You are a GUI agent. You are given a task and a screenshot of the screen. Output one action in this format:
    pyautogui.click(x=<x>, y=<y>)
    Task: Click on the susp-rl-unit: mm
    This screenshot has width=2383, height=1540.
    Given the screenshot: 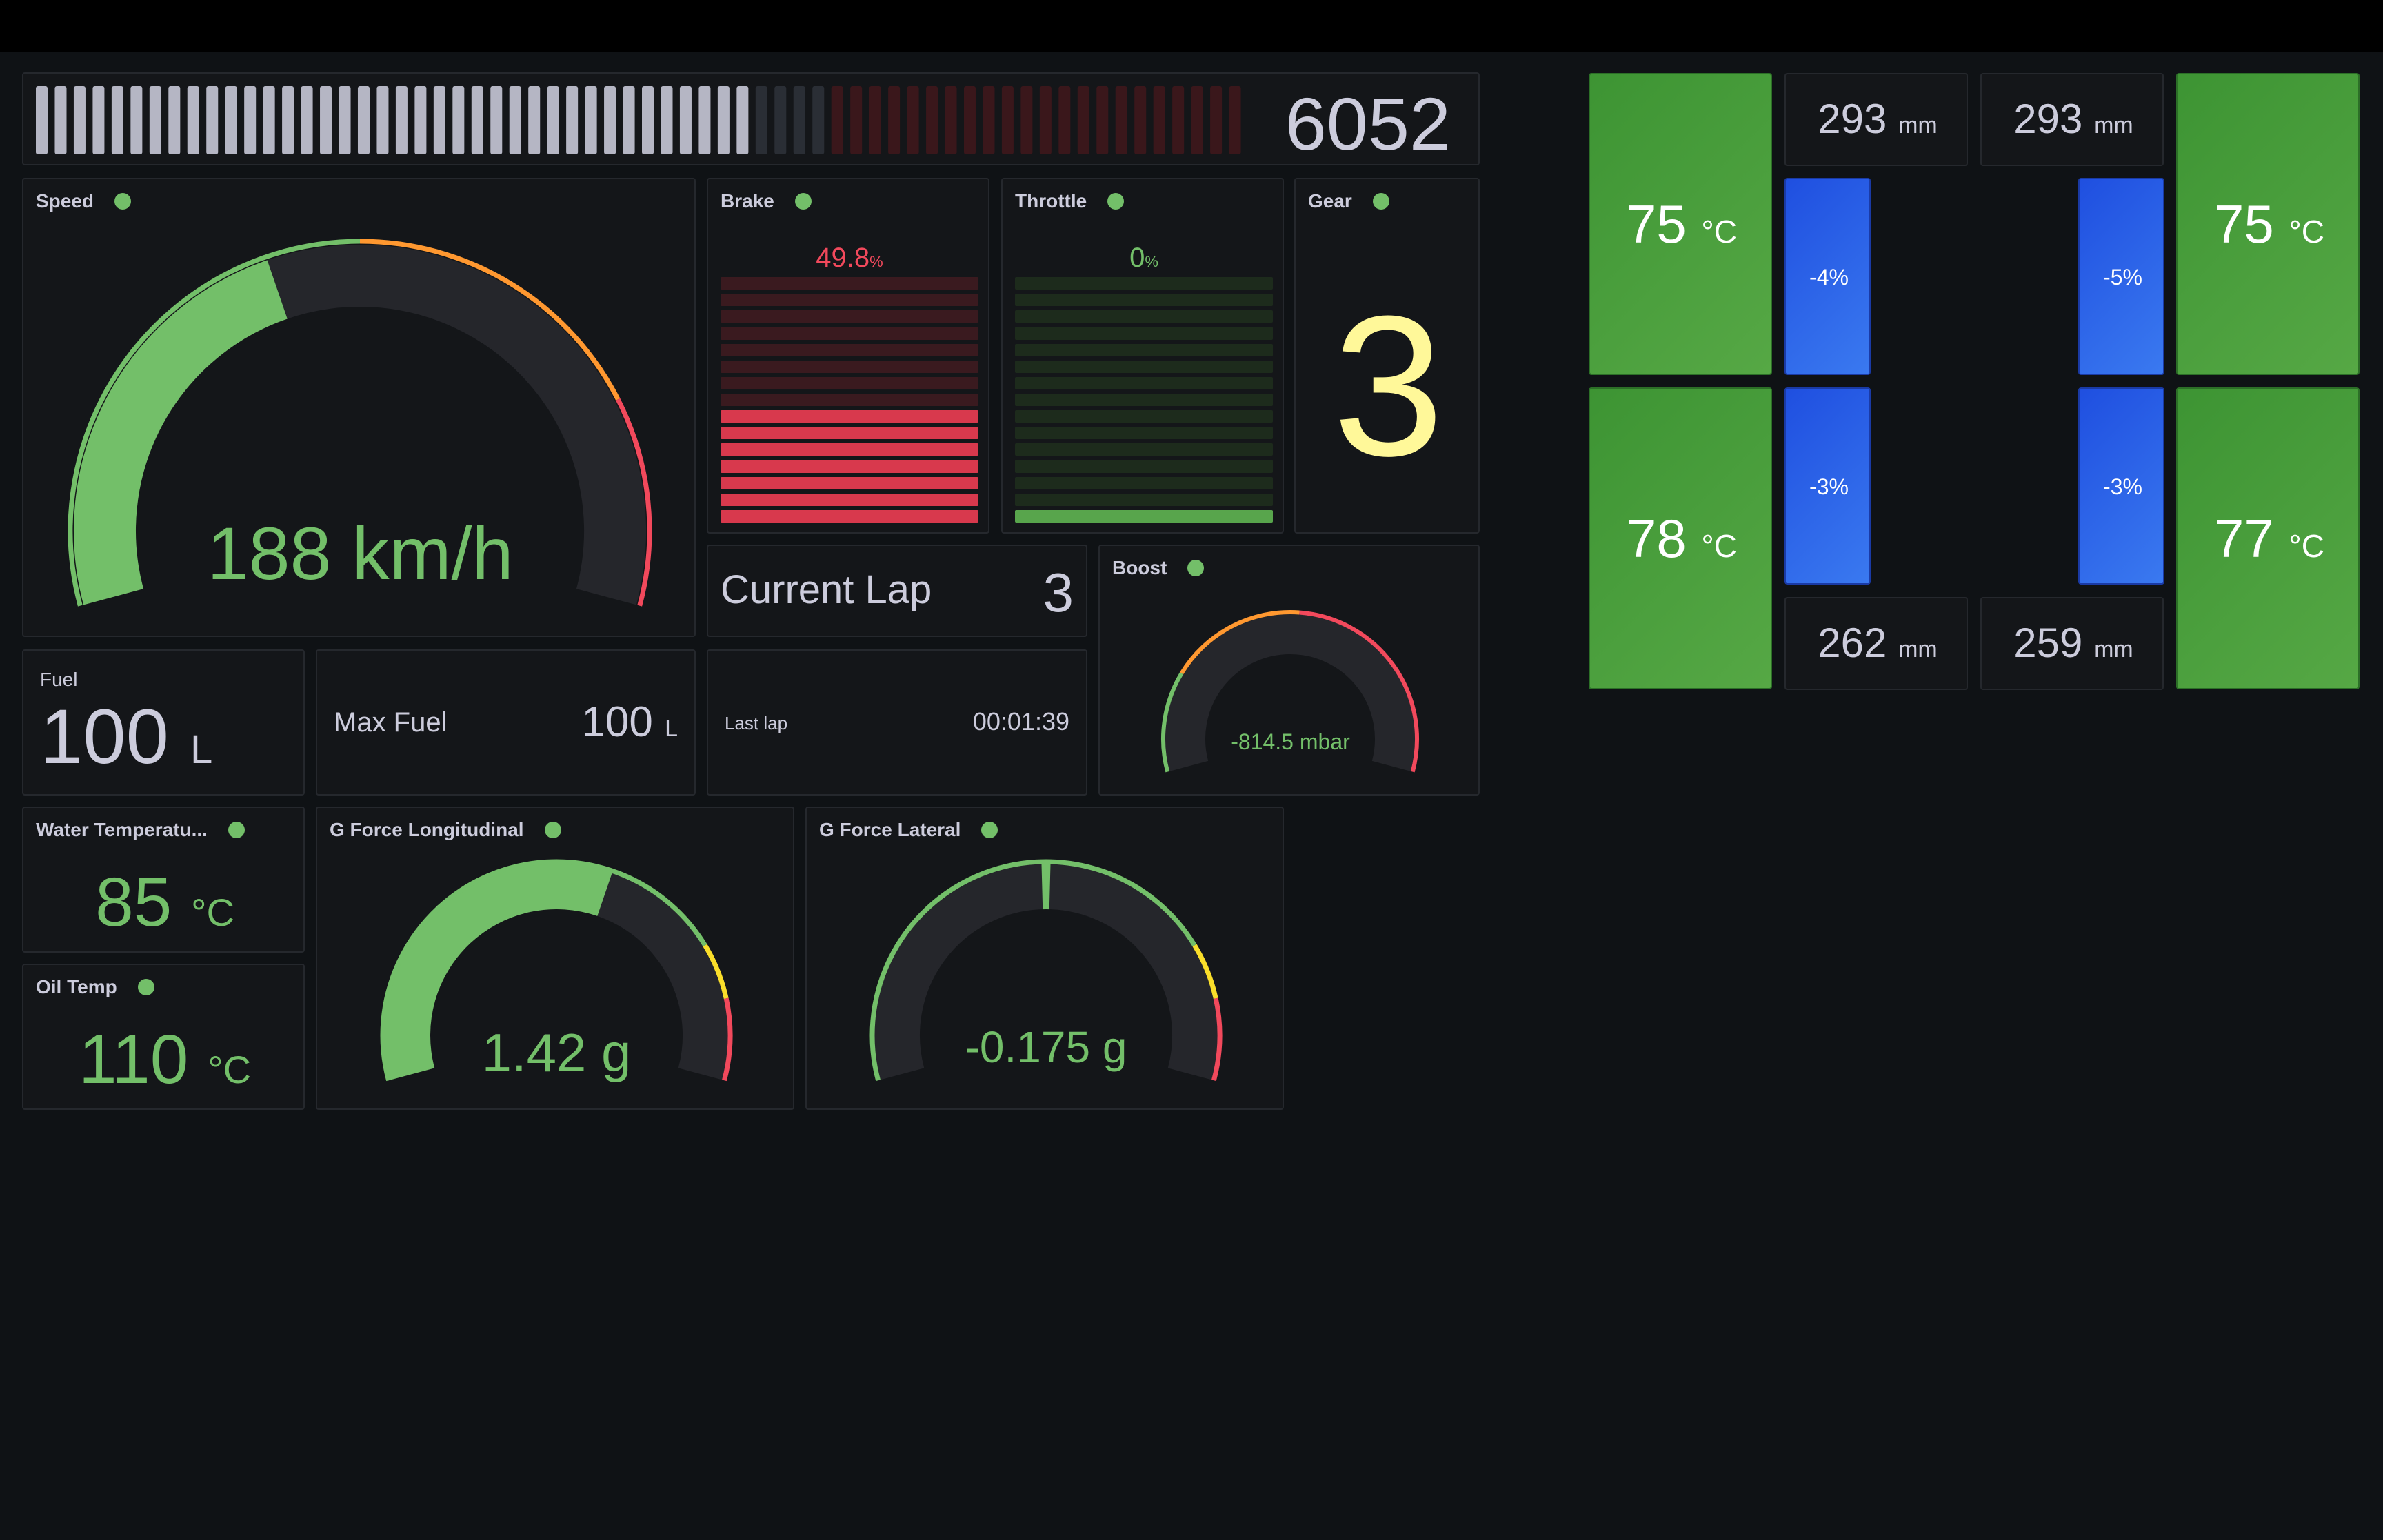 What is the action you would take?
    pyautogui.click(x=1918, y=649)
    